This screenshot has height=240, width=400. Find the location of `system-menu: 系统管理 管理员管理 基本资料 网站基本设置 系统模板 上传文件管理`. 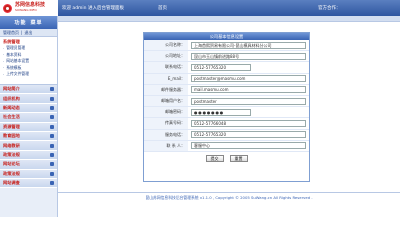

system-menu: 系统管理 管理员管理 基本资料 网站基本设置 系统模板 上传文件管理 is located at coordinates (28, 61).